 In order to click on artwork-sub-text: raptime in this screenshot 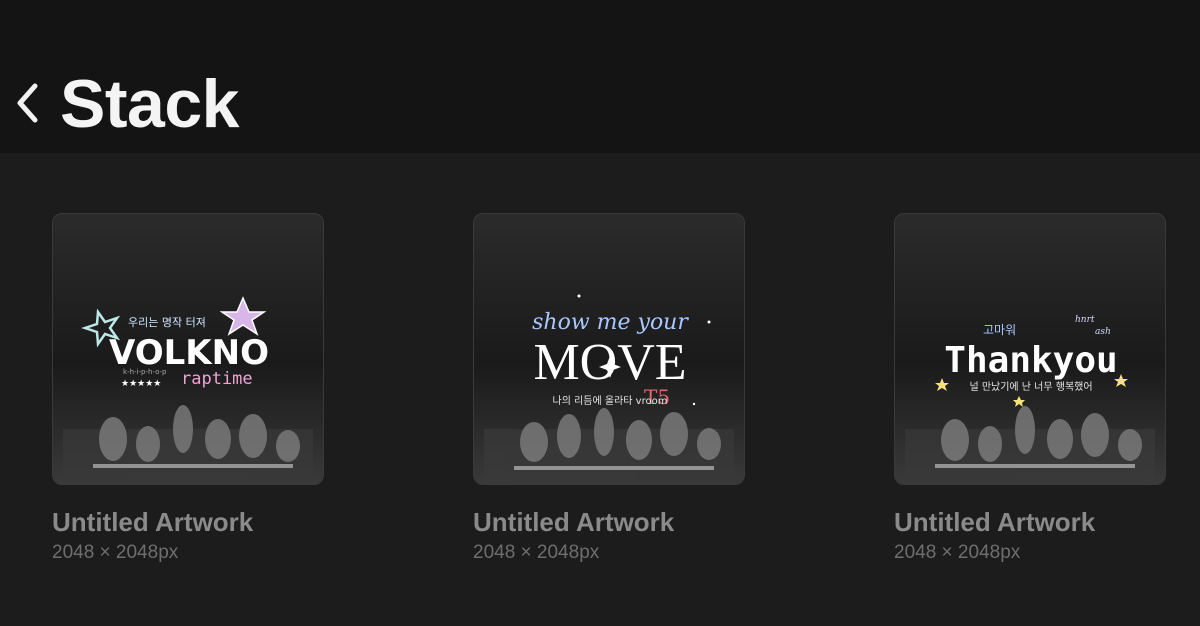, I will do `click(217, 379)`.